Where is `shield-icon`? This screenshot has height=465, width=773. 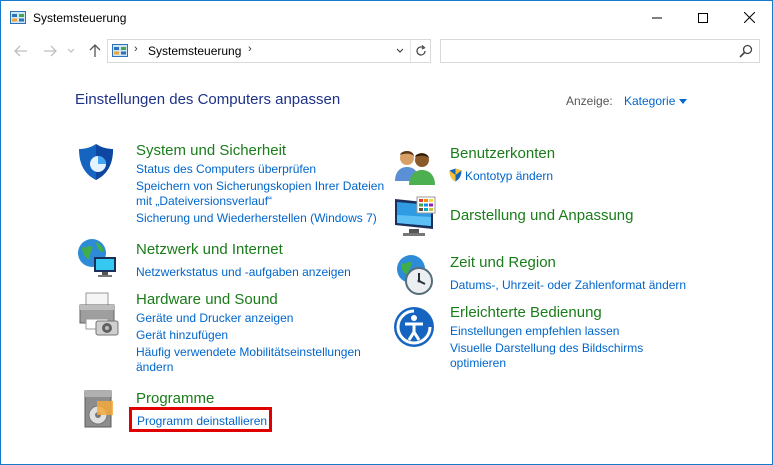
shield-icon is located at coordinates (96, 162).